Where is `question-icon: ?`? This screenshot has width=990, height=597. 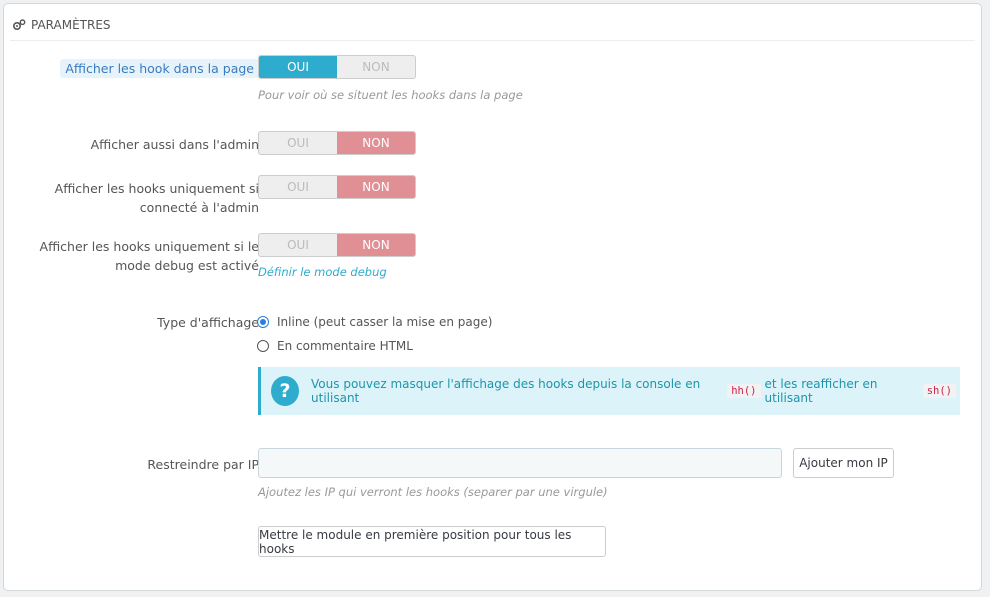
question-icon: ? is located at coordinates (285, 391).